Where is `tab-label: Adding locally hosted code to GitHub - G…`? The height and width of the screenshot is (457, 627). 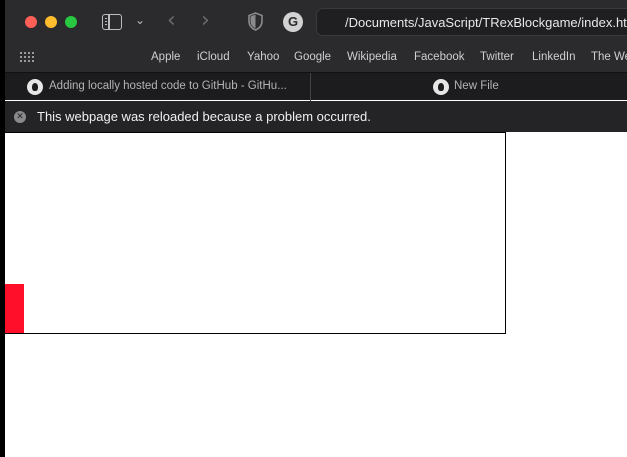
tab-label: Adding locally hosted code to GitHub - G… is located at coordinates (168, 86).